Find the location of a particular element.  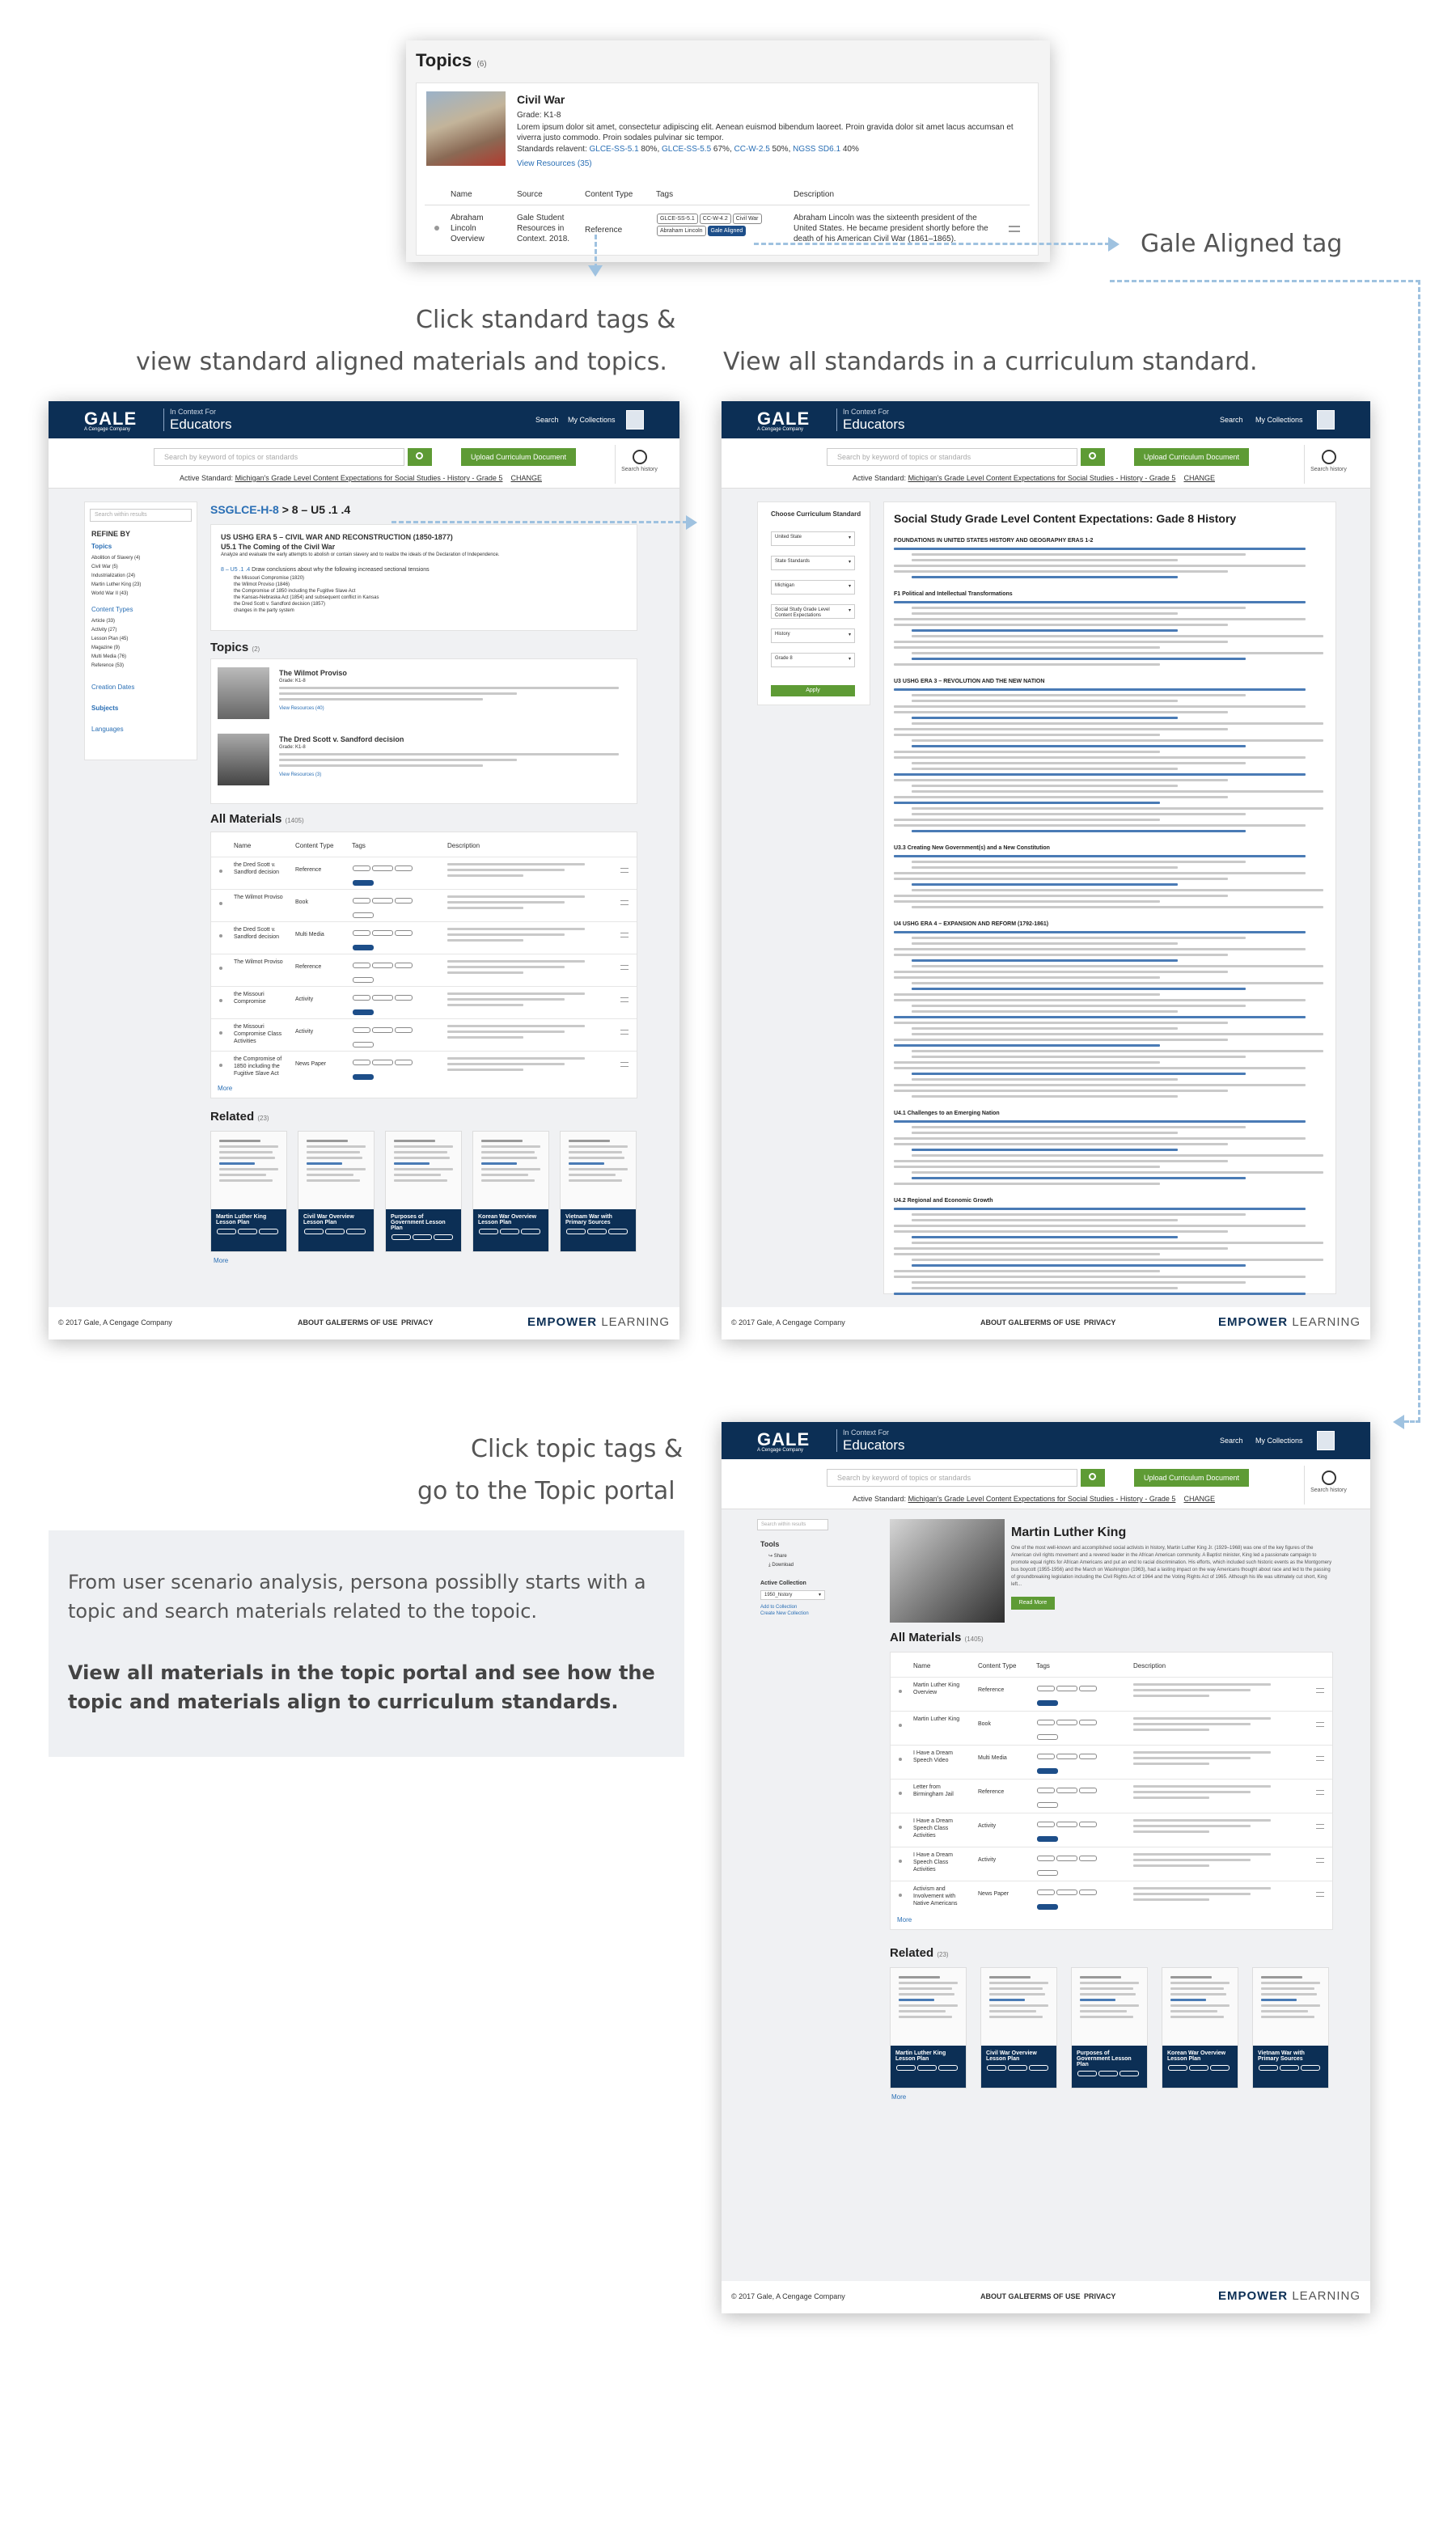

related-item: Purposes of Government Lesson Plan is located at coordinates (424, 1191).